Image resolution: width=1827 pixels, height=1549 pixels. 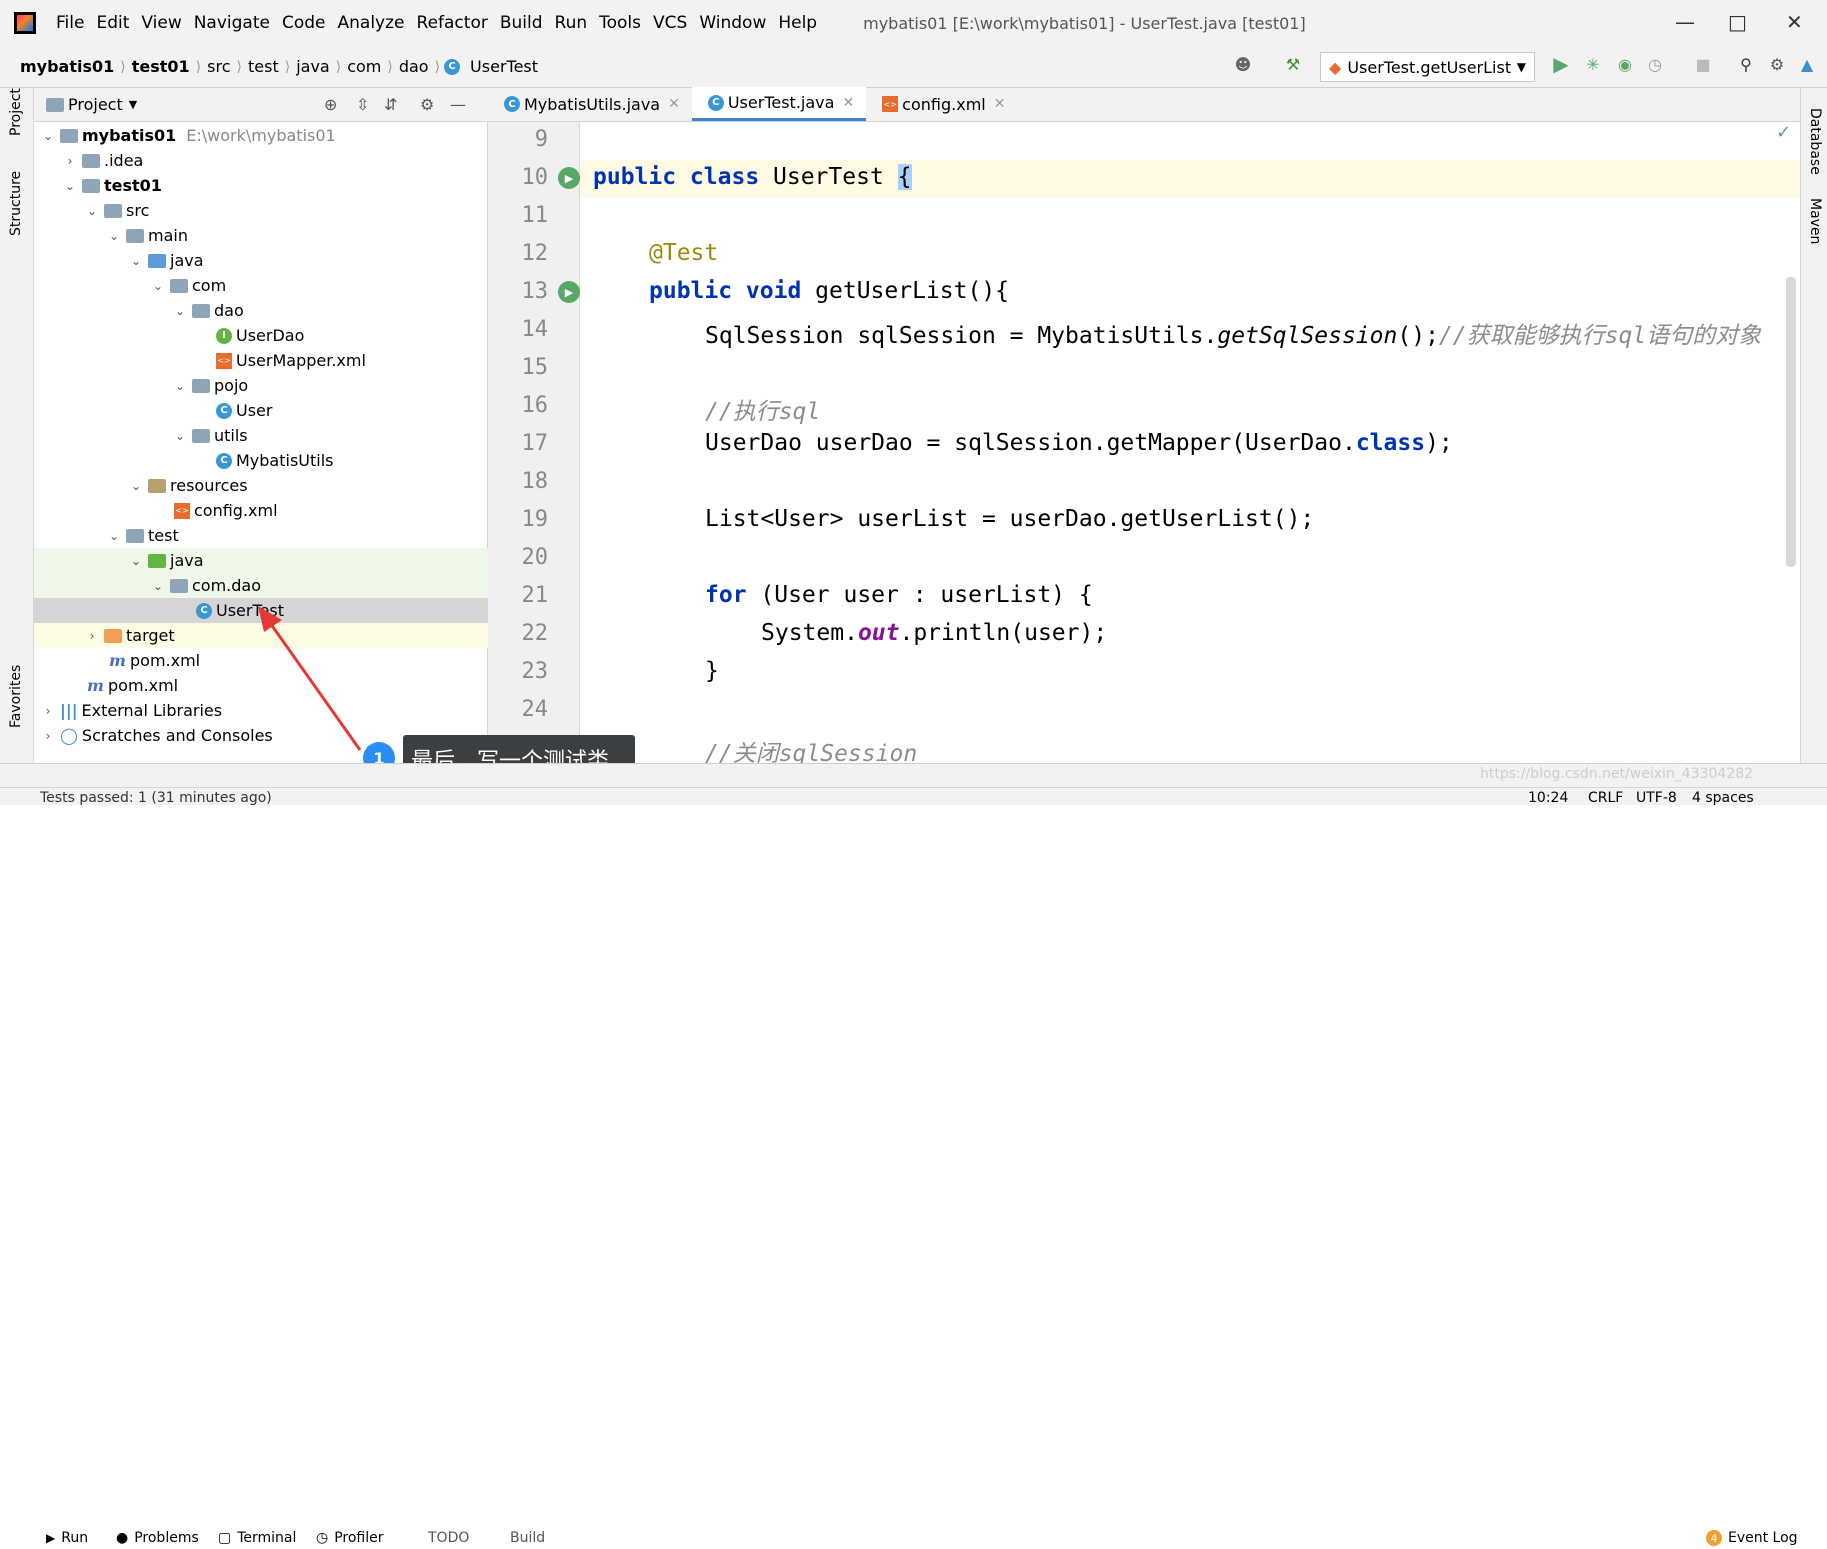 I want to click on stop-icon: ■, so click(x=1703, y=64).